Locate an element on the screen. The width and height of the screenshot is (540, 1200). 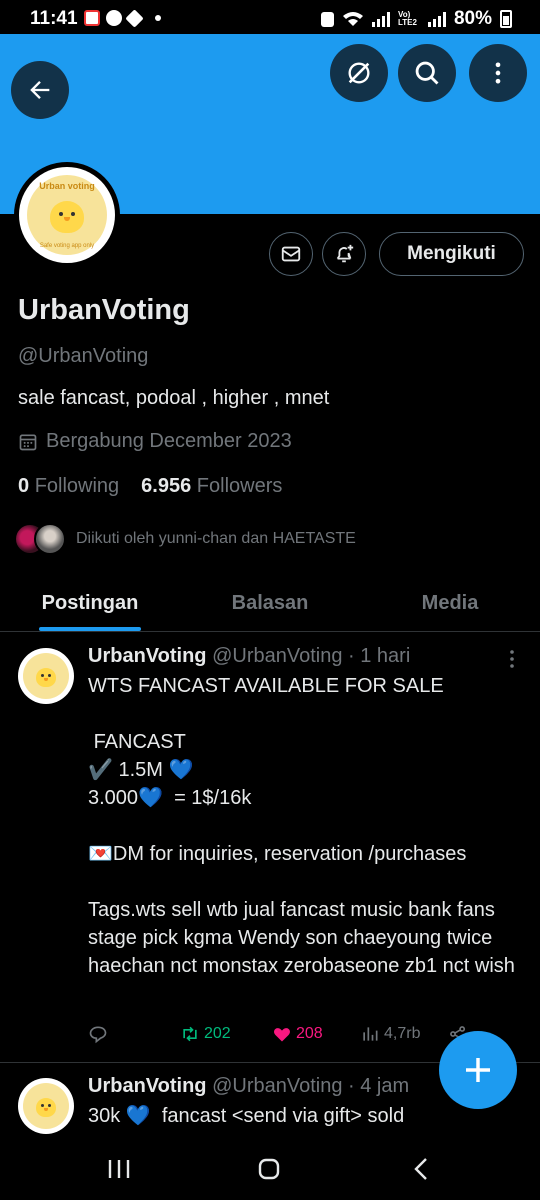
mail-icon is located at coordinates (291, 254).